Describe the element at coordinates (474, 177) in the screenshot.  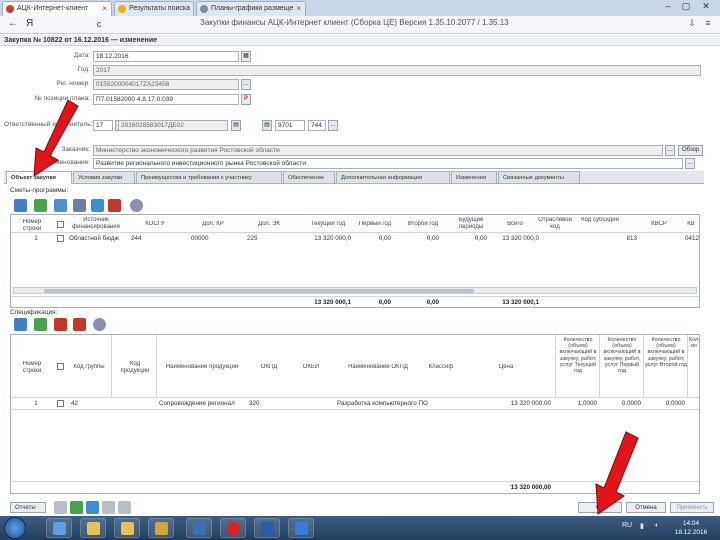
I see `tab-changes: Изменения` at that location.